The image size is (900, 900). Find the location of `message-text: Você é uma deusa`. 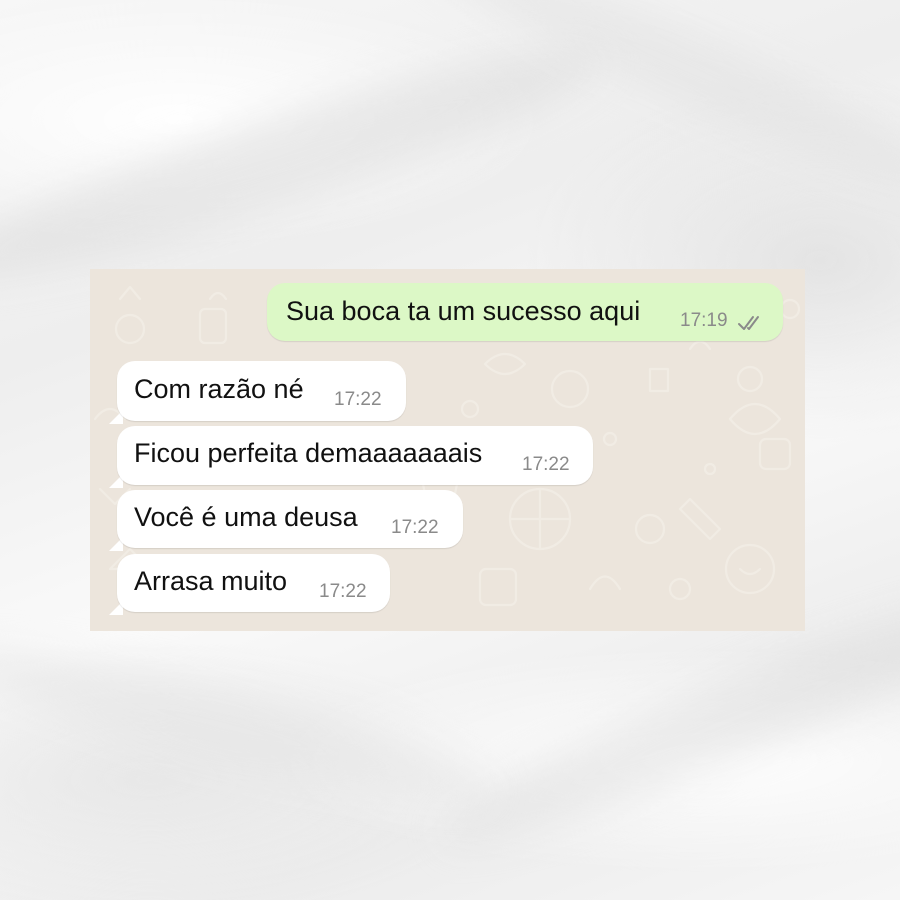

message-text: Você é uma deusa is located at coordinates (246, 517).